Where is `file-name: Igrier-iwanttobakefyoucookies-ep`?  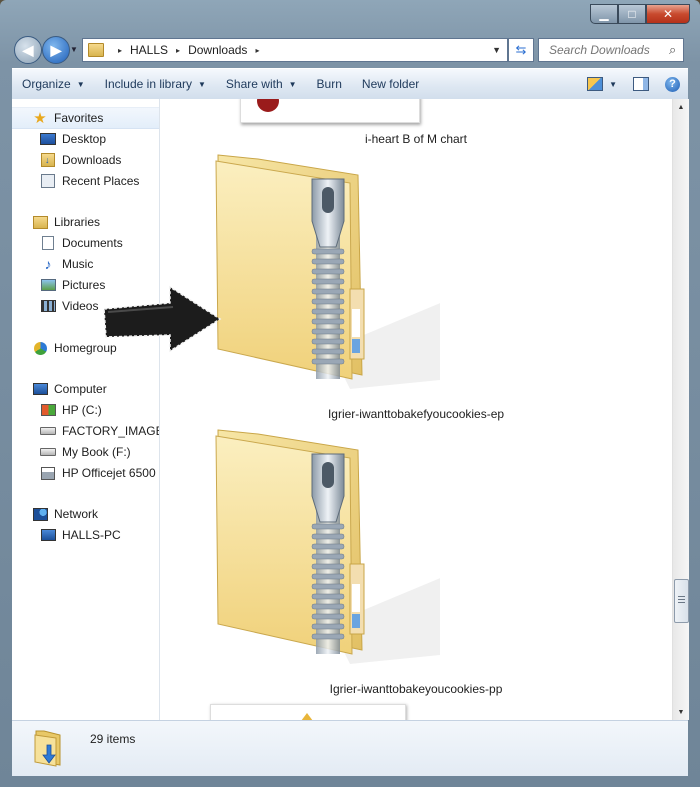 file-name: Igrier-iwanttobakefyoucookies-ep is located at coordinates (416, 414).